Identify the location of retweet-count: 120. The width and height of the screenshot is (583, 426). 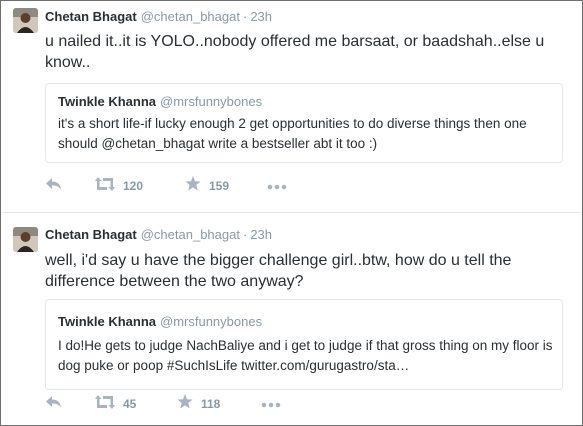
(133, 186).